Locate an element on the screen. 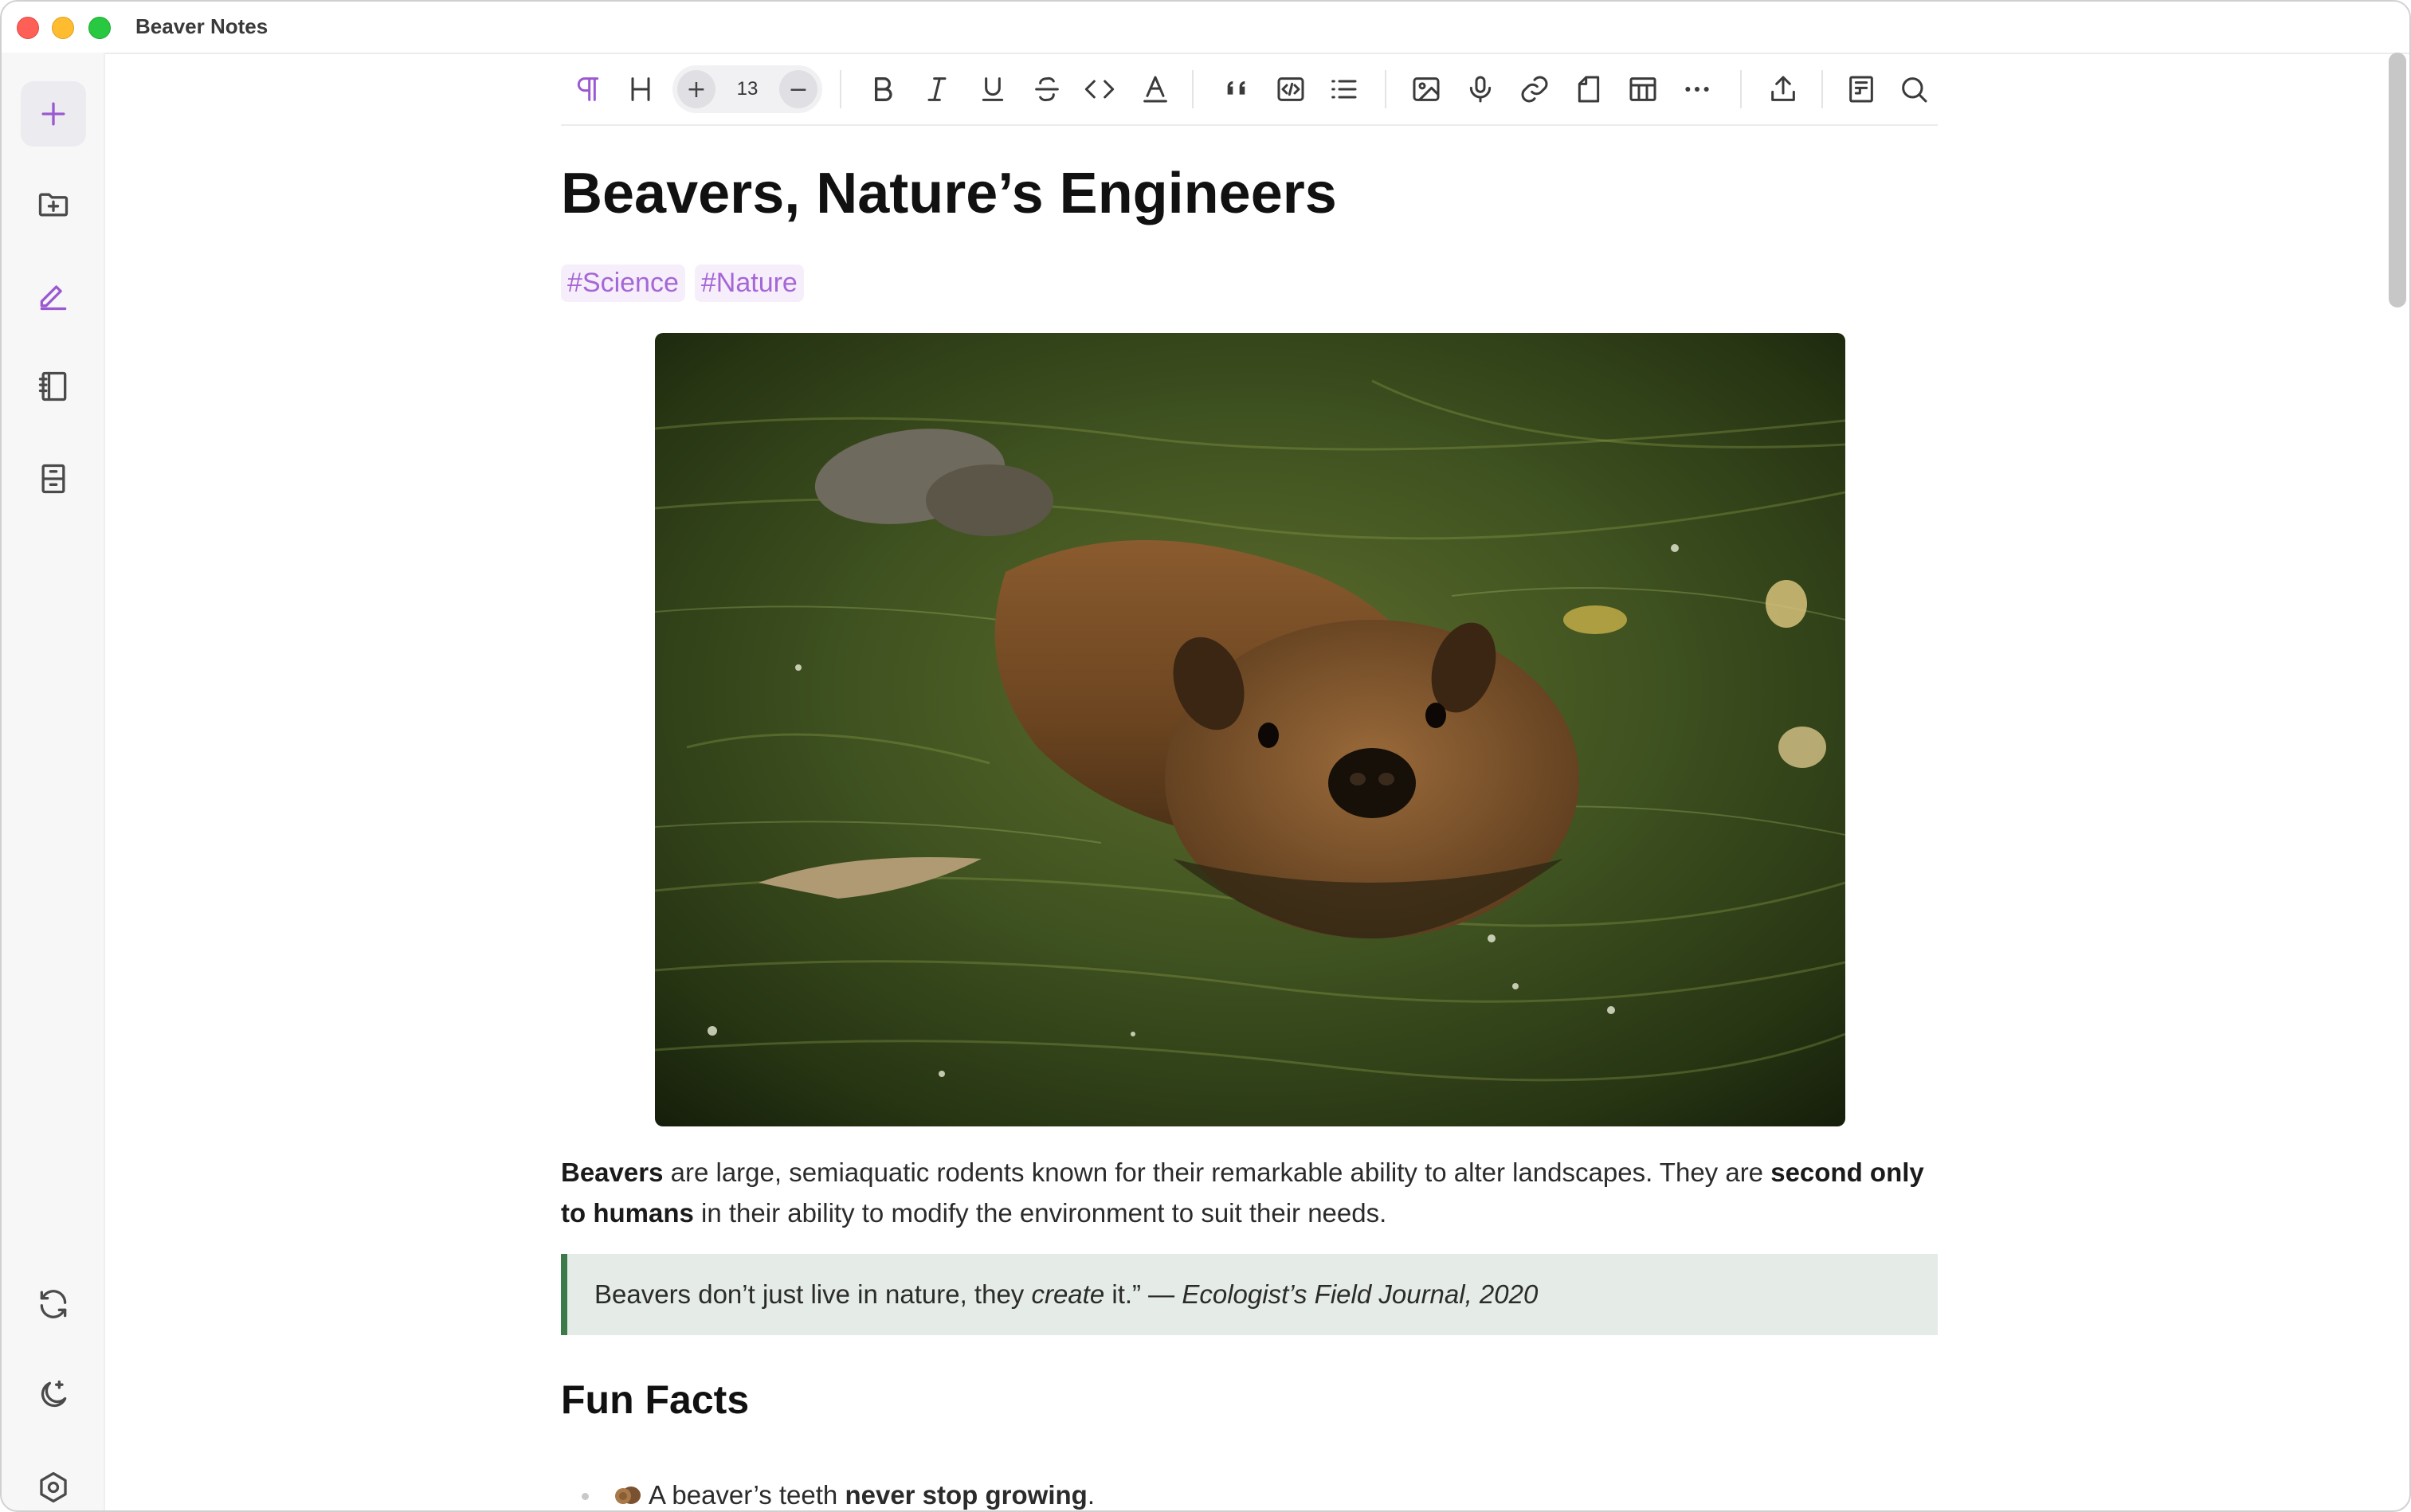 The image size is (2411, 1512). plus-icon is located at coordinates (53, 114).